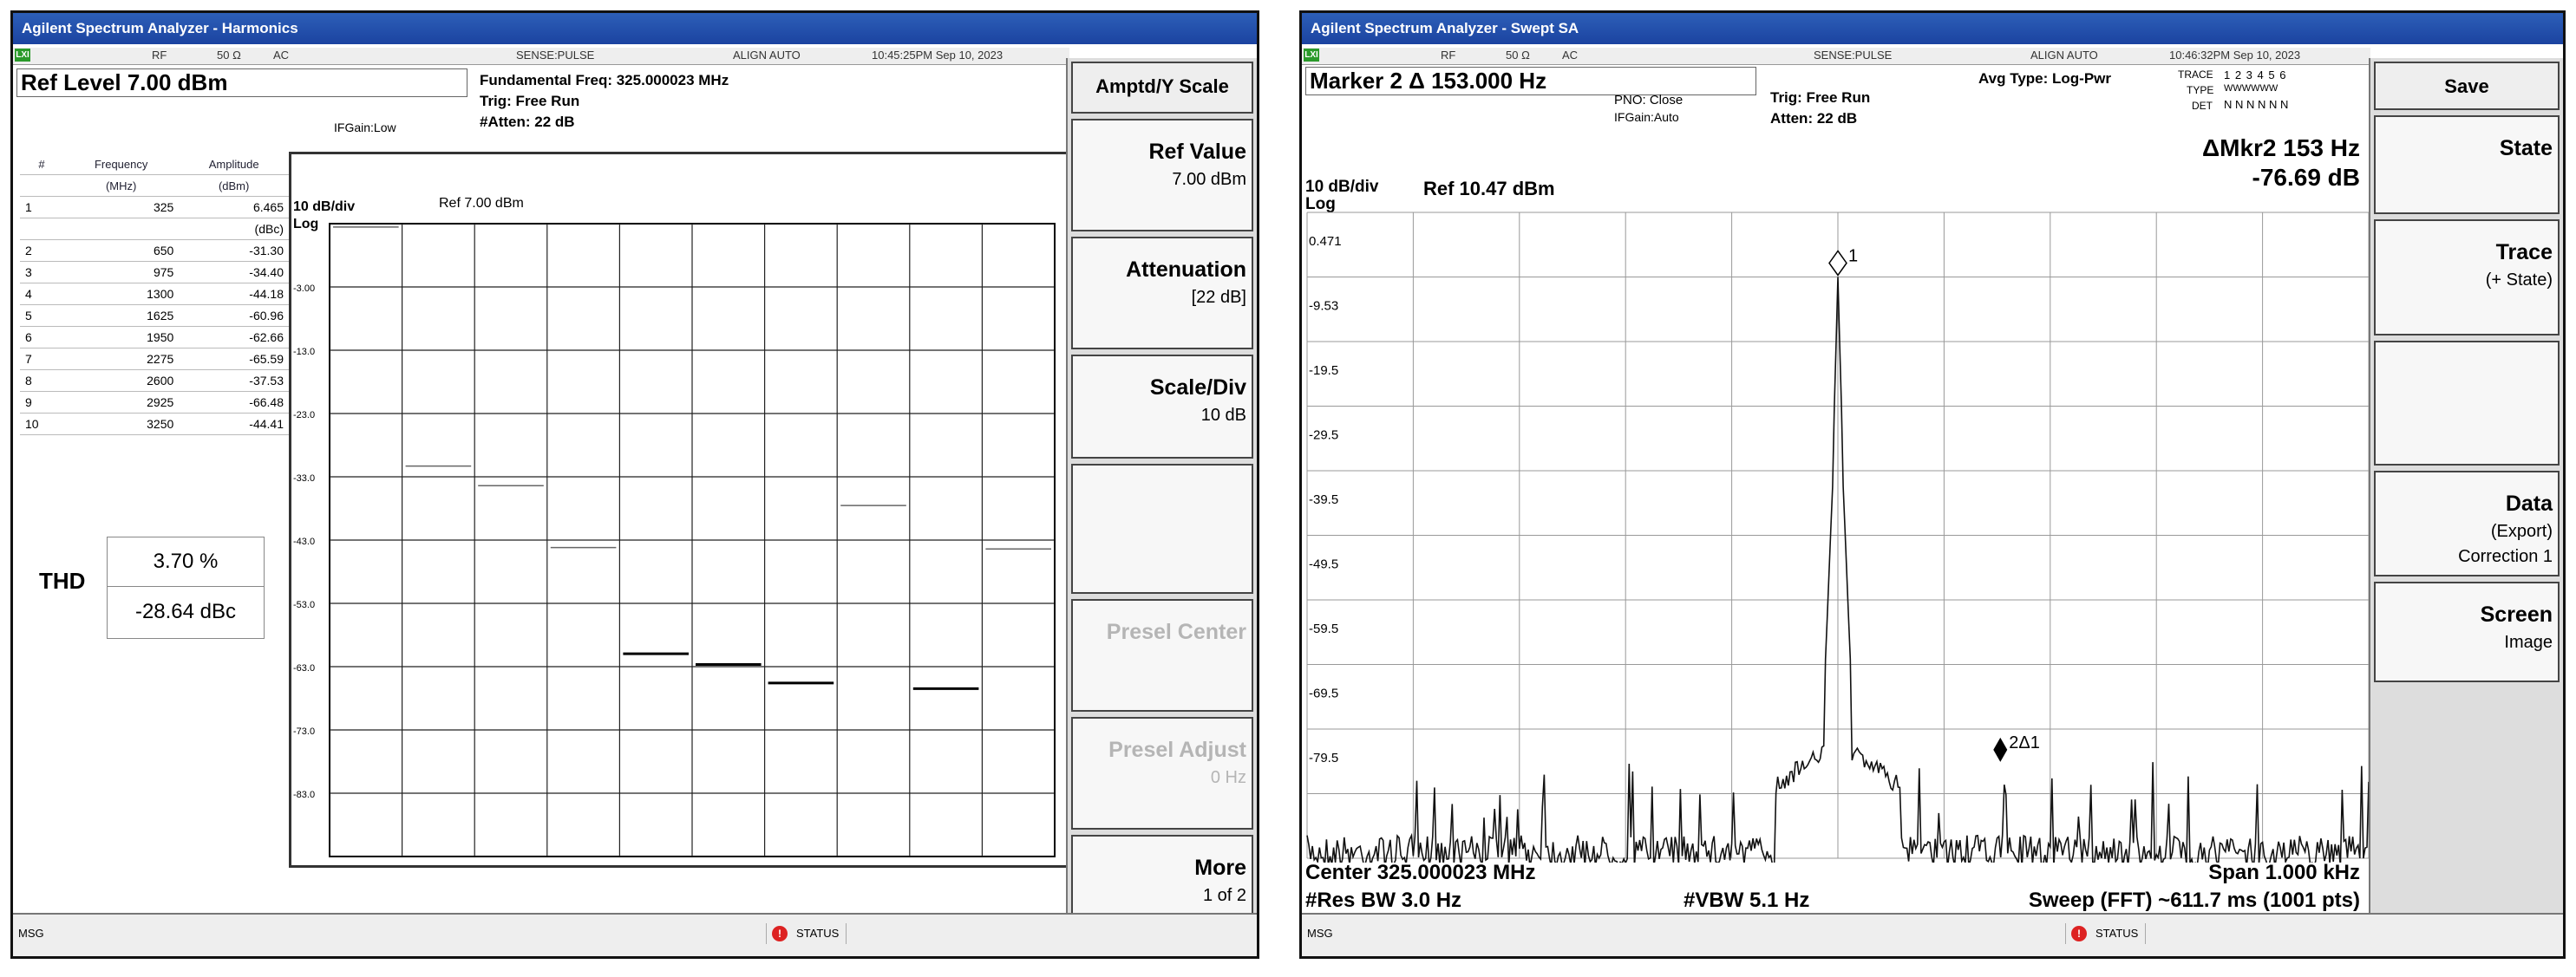 Image resolution: width=2576 pixels, height=977 pixels. What do you see at coordinates (1837, 263) in the screenshot?
I see `marker-1-icon` at bounding box center [1837, 263].